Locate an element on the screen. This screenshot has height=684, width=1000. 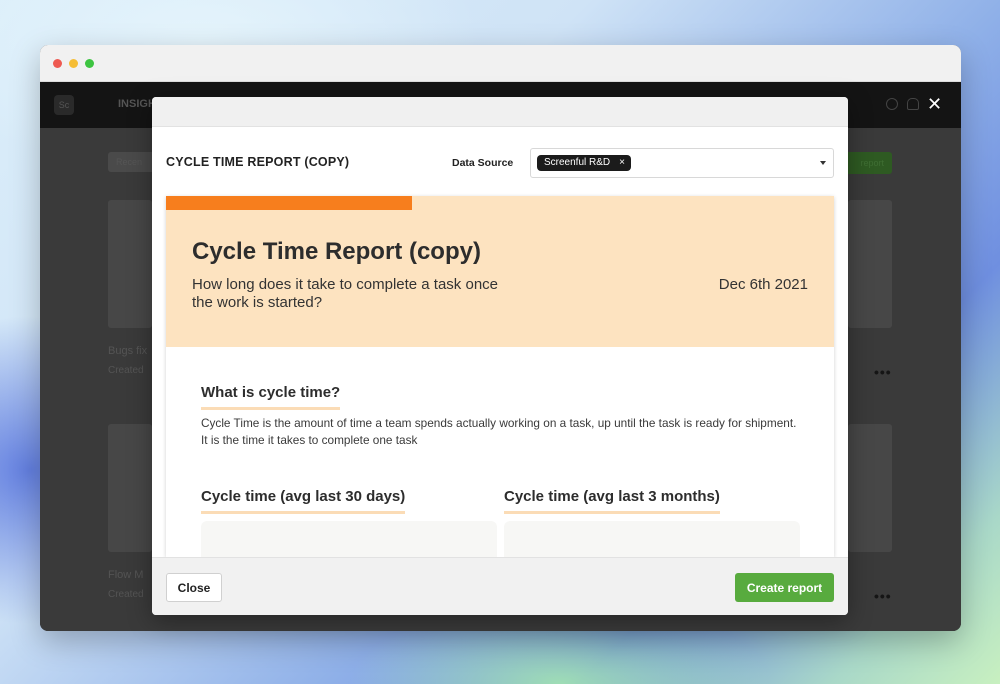
window-minimize-dot is located at coordinates (73, 63).